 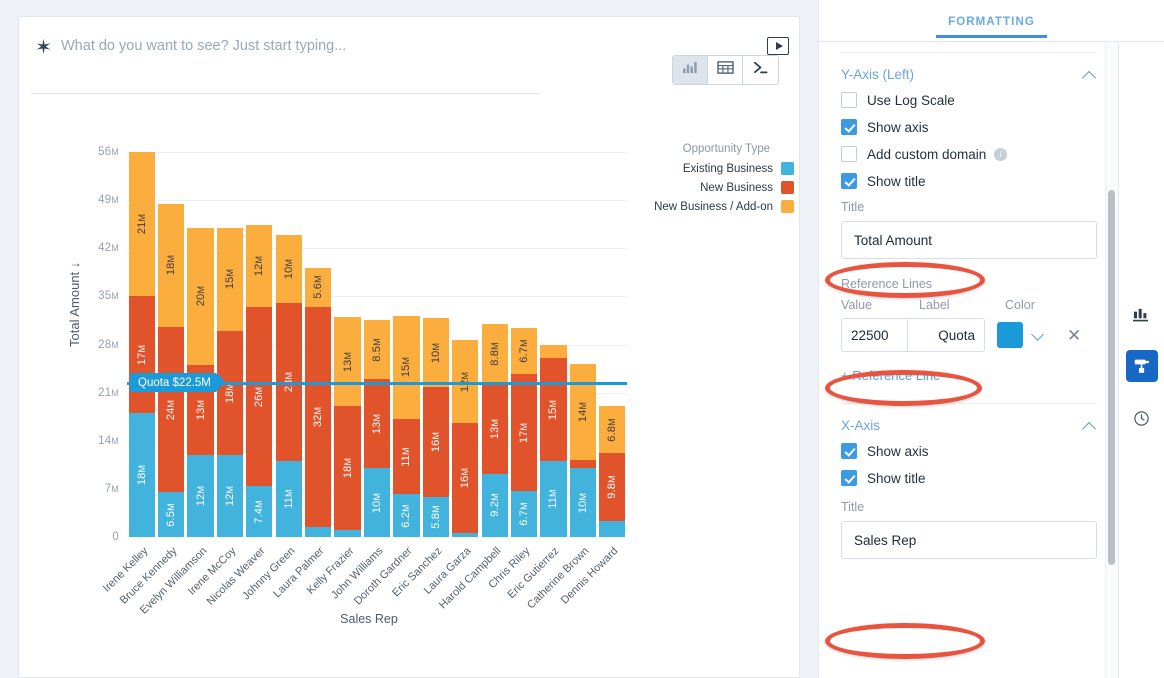 I want to click on history-clock-icon, so click(x=1142, y=418).